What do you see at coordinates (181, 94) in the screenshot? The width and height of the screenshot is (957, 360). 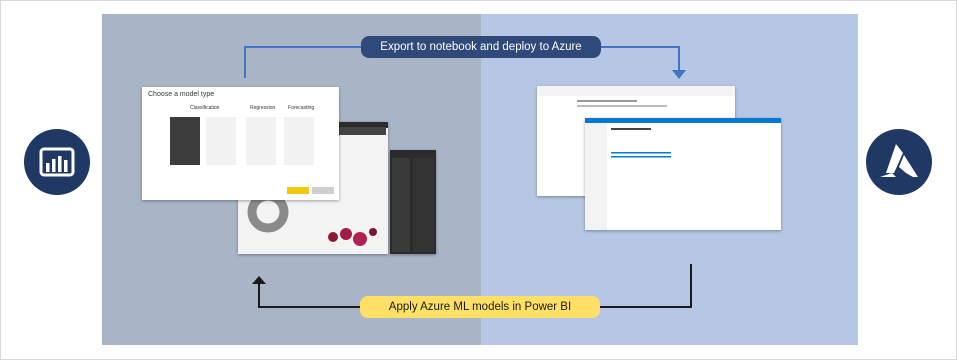 I see `dialog-title: Choose a model type` at bounding box center [181, 94].